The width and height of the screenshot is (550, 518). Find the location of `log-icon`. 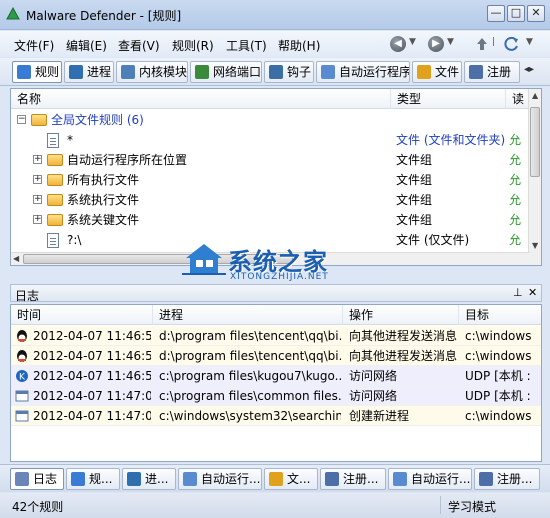

log-icon is located at coordinates (22, 479).